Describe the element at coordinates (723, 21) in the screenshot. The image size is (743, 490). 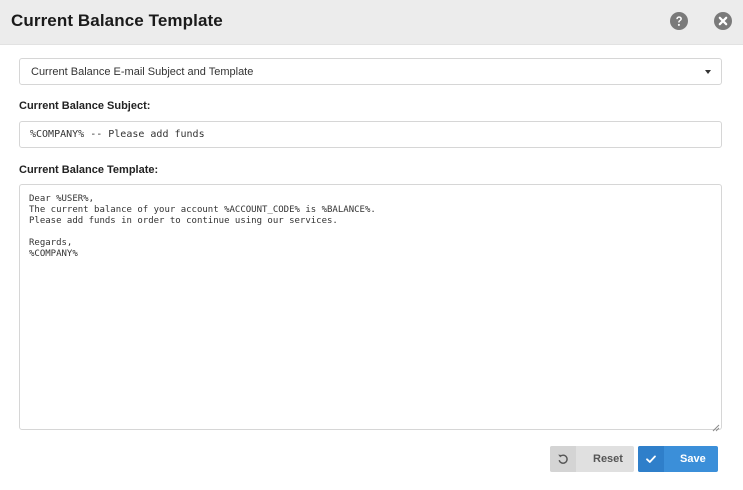
I see `close-icon` at that location.